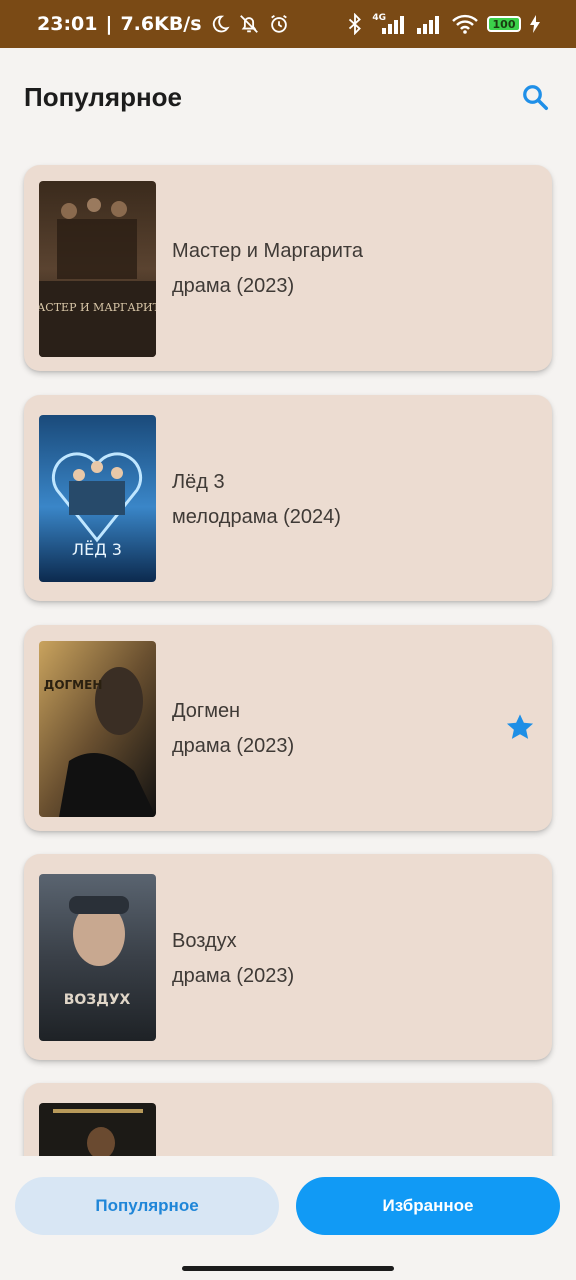 The image size is (576, 1280). Describe the element at coordinates (379, 18) in the screenshot. I see `network-type: 4G` at that location.